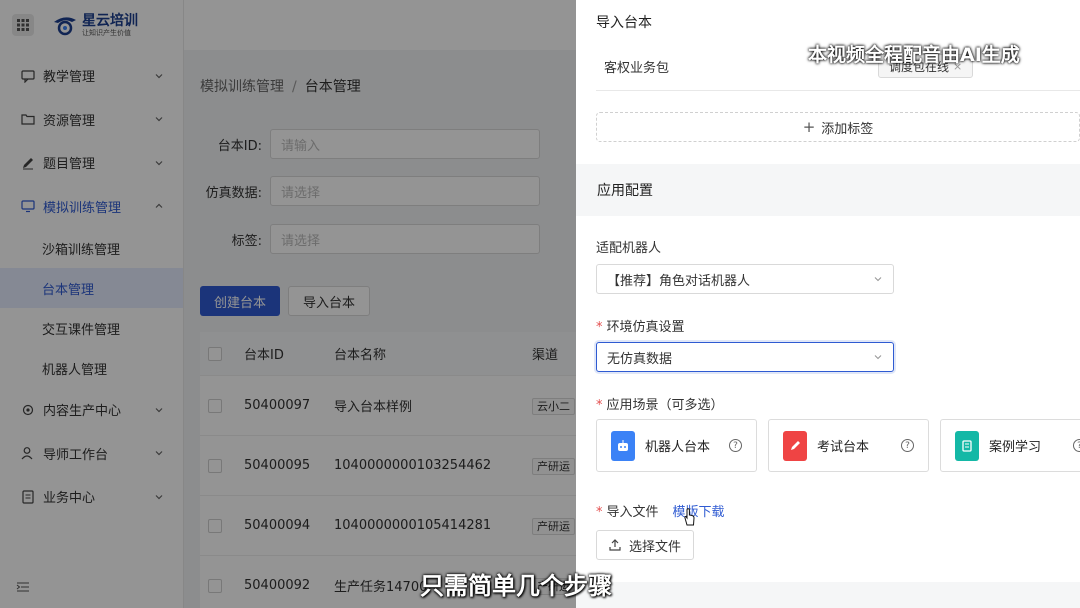 This screenshot has height=608, width=1080. I want to click on scene-card-robot: 机器人台本 ?, so click(676, 445).